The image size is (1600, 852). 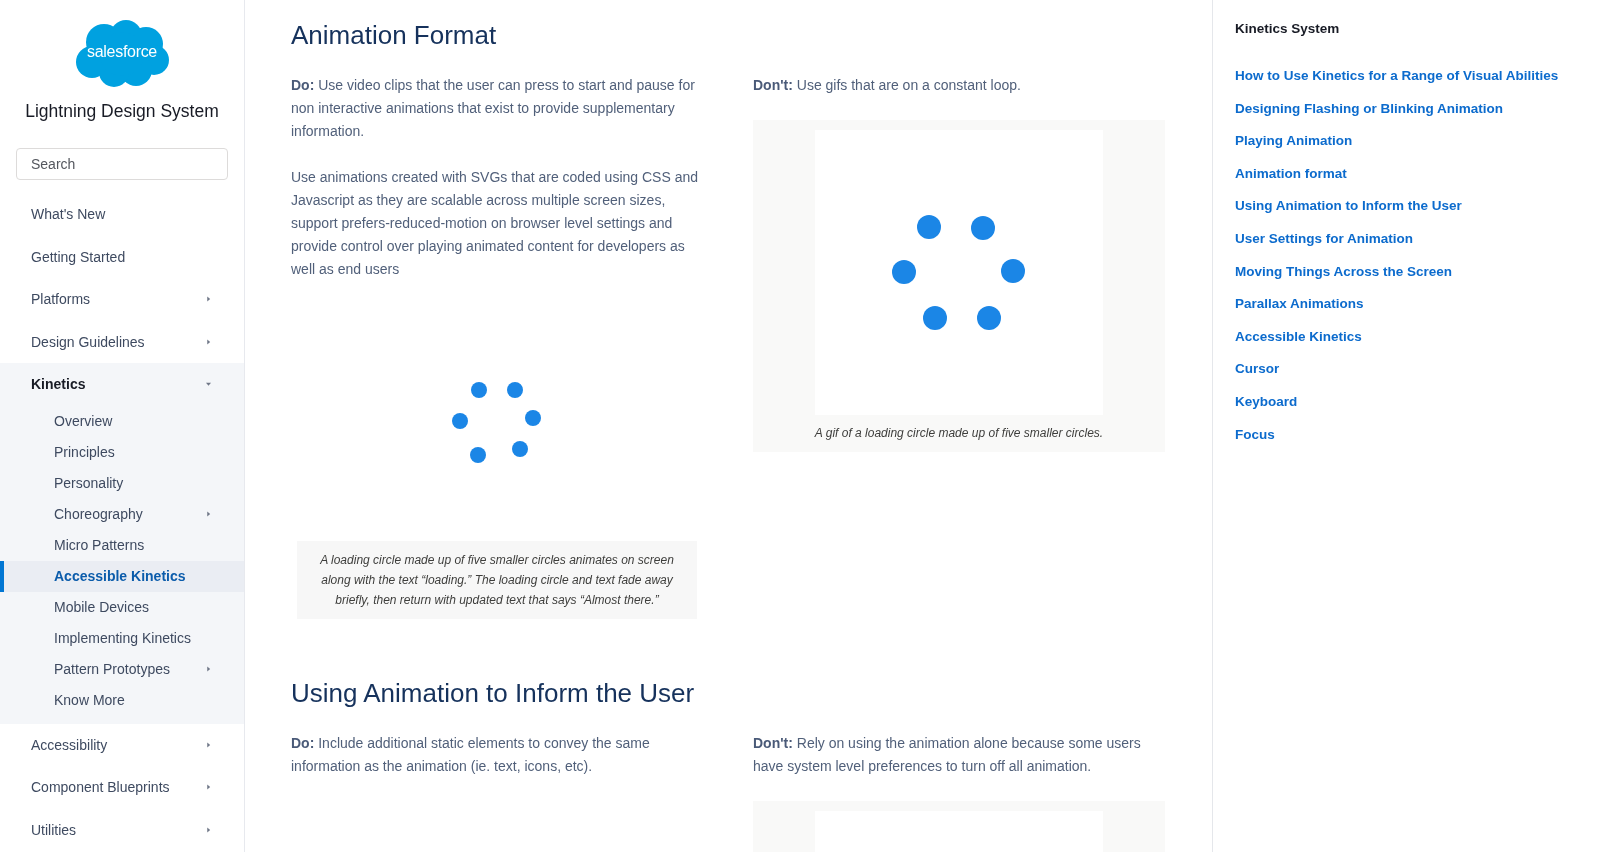 I want to click on toc-link: How to Use Kinetics for a Range of Visual Abilities, so click(x=1397, y=76).